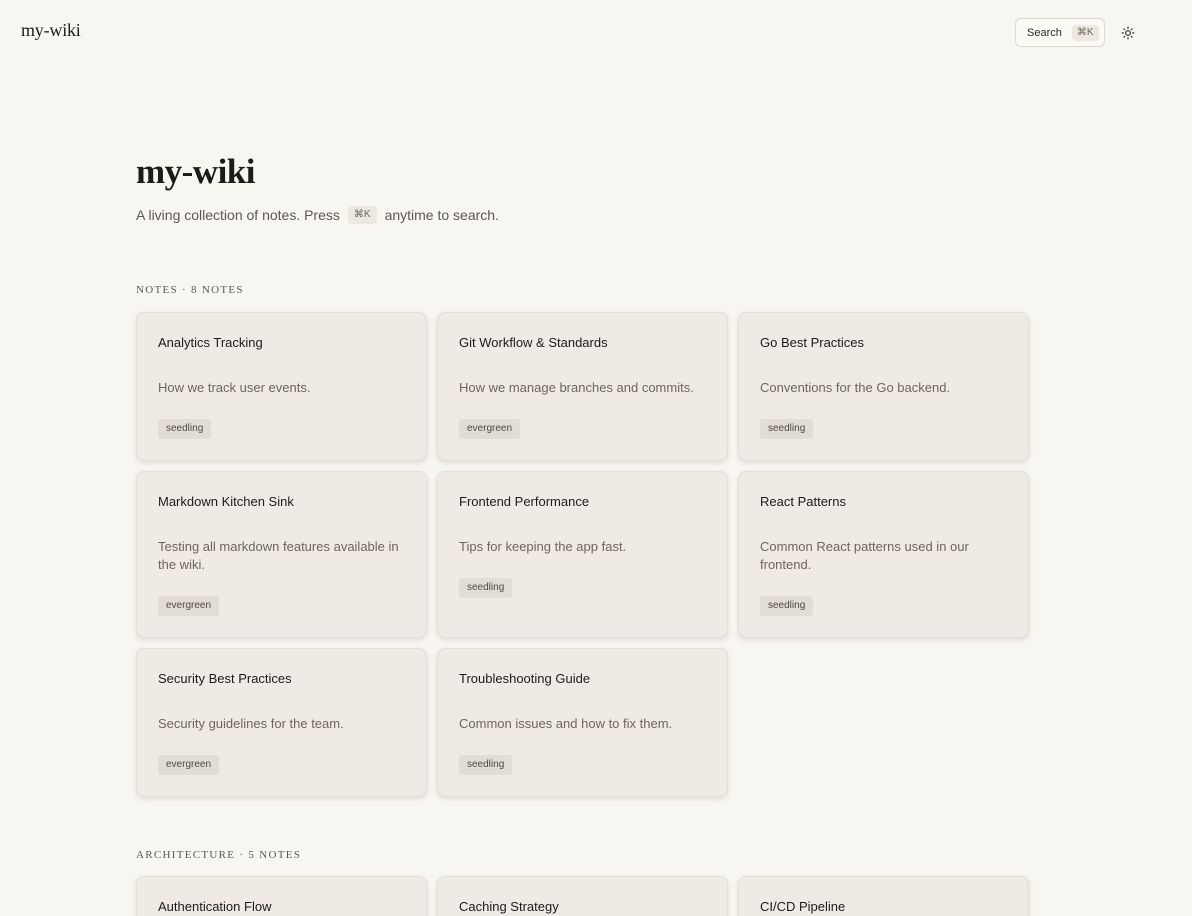 This screenshot has height=916, width=1192. What do you see at coordinates (1044, 32) in the screenshot?
I see `search-label: Search` at bounding box center [1044, 32].